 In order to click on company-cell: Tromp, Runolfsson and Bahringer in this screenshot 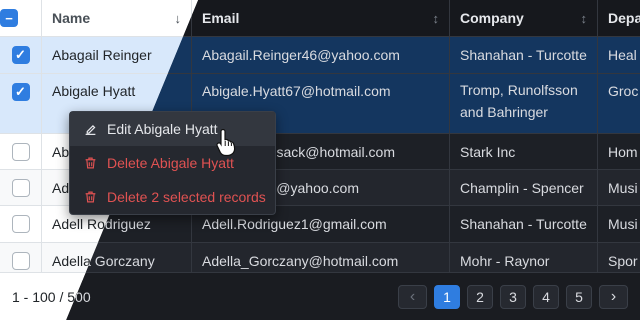, I will do `click(524, 103)`.